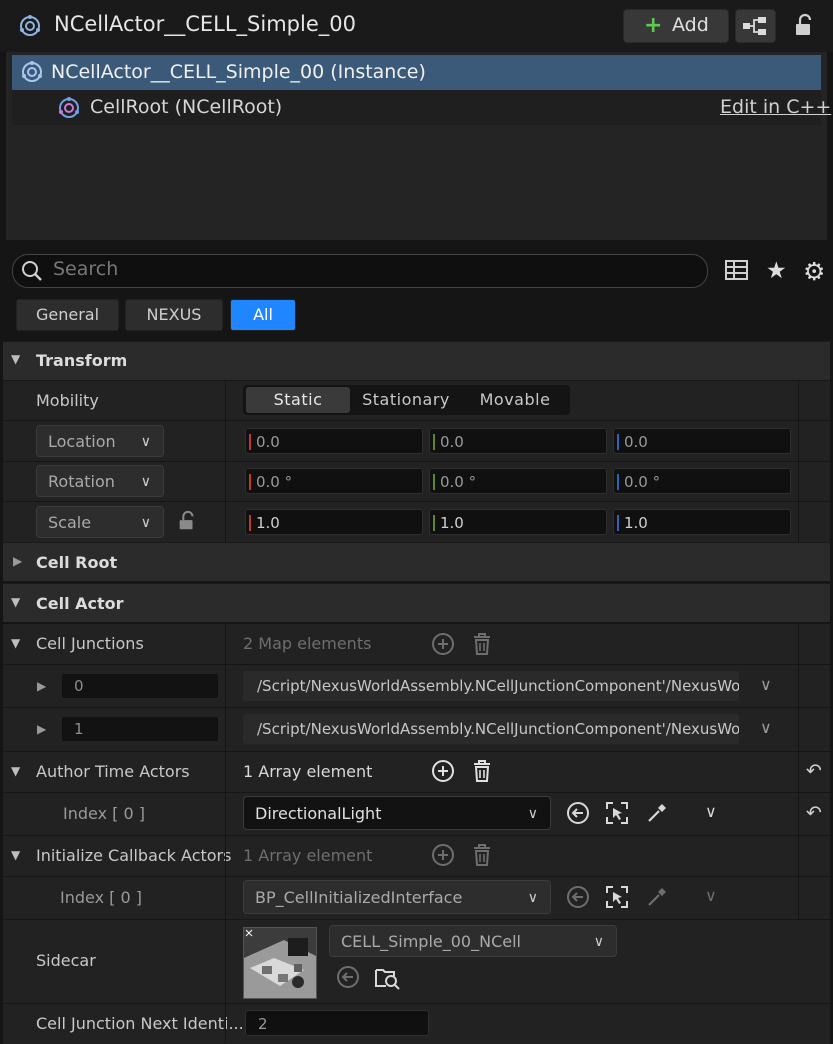  I want to click on author-time-actors-label: Author Time Actors, so click(113, 771).